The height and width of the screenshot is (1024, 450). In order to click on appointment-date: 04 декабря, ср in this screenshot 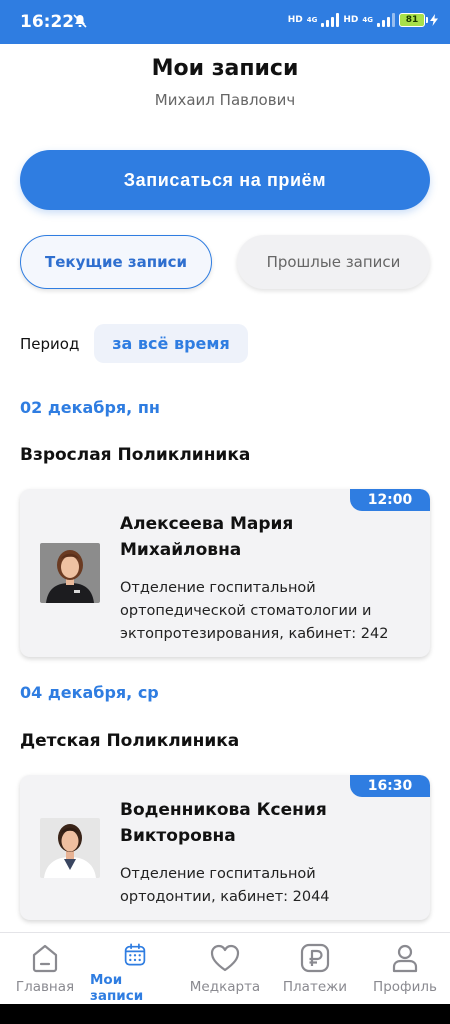, I will do `click(89, 692)`.